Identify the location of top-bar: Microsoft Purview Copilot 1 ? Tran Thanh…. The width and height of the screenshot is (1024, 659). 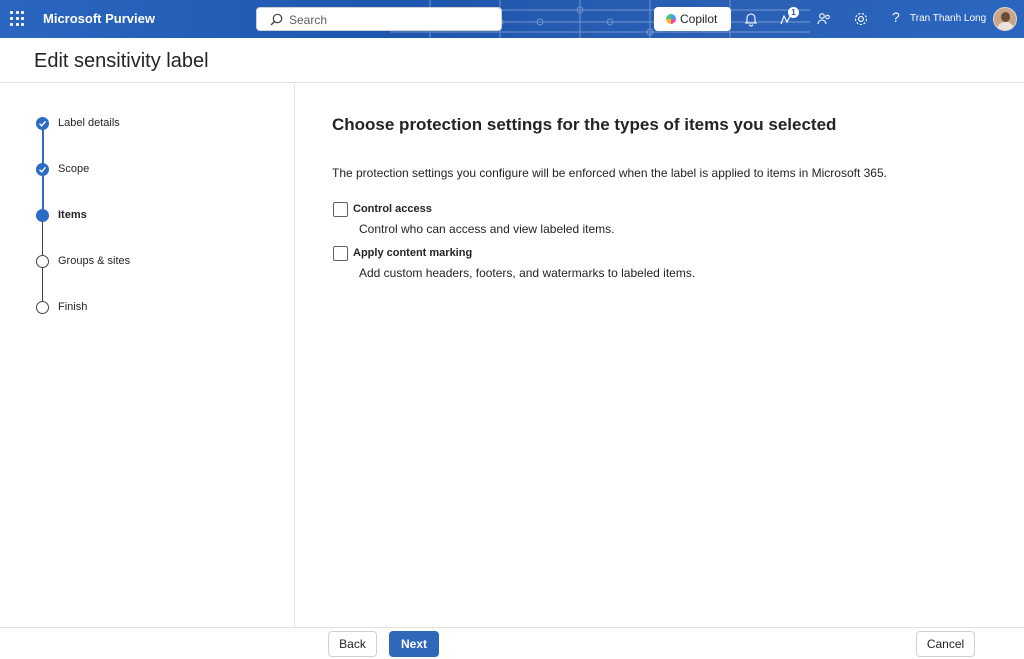
(512, 19).